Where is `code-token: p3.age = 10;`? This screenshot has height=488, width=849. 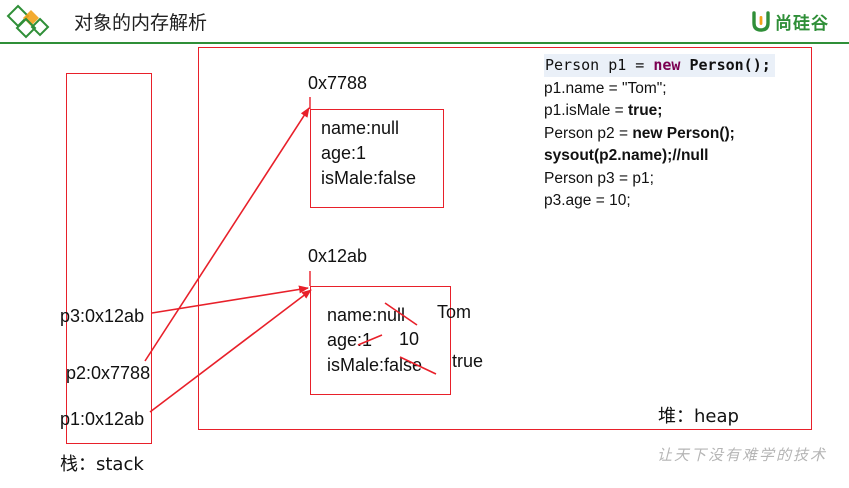
code-token: p3.age = 10; is located at coordinates (587, 200).